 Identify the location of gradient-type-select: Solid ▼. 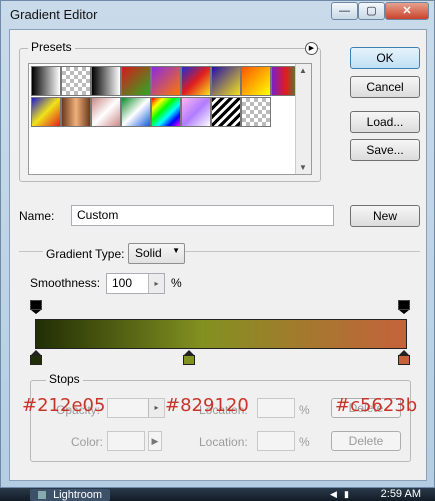
(156, 253).